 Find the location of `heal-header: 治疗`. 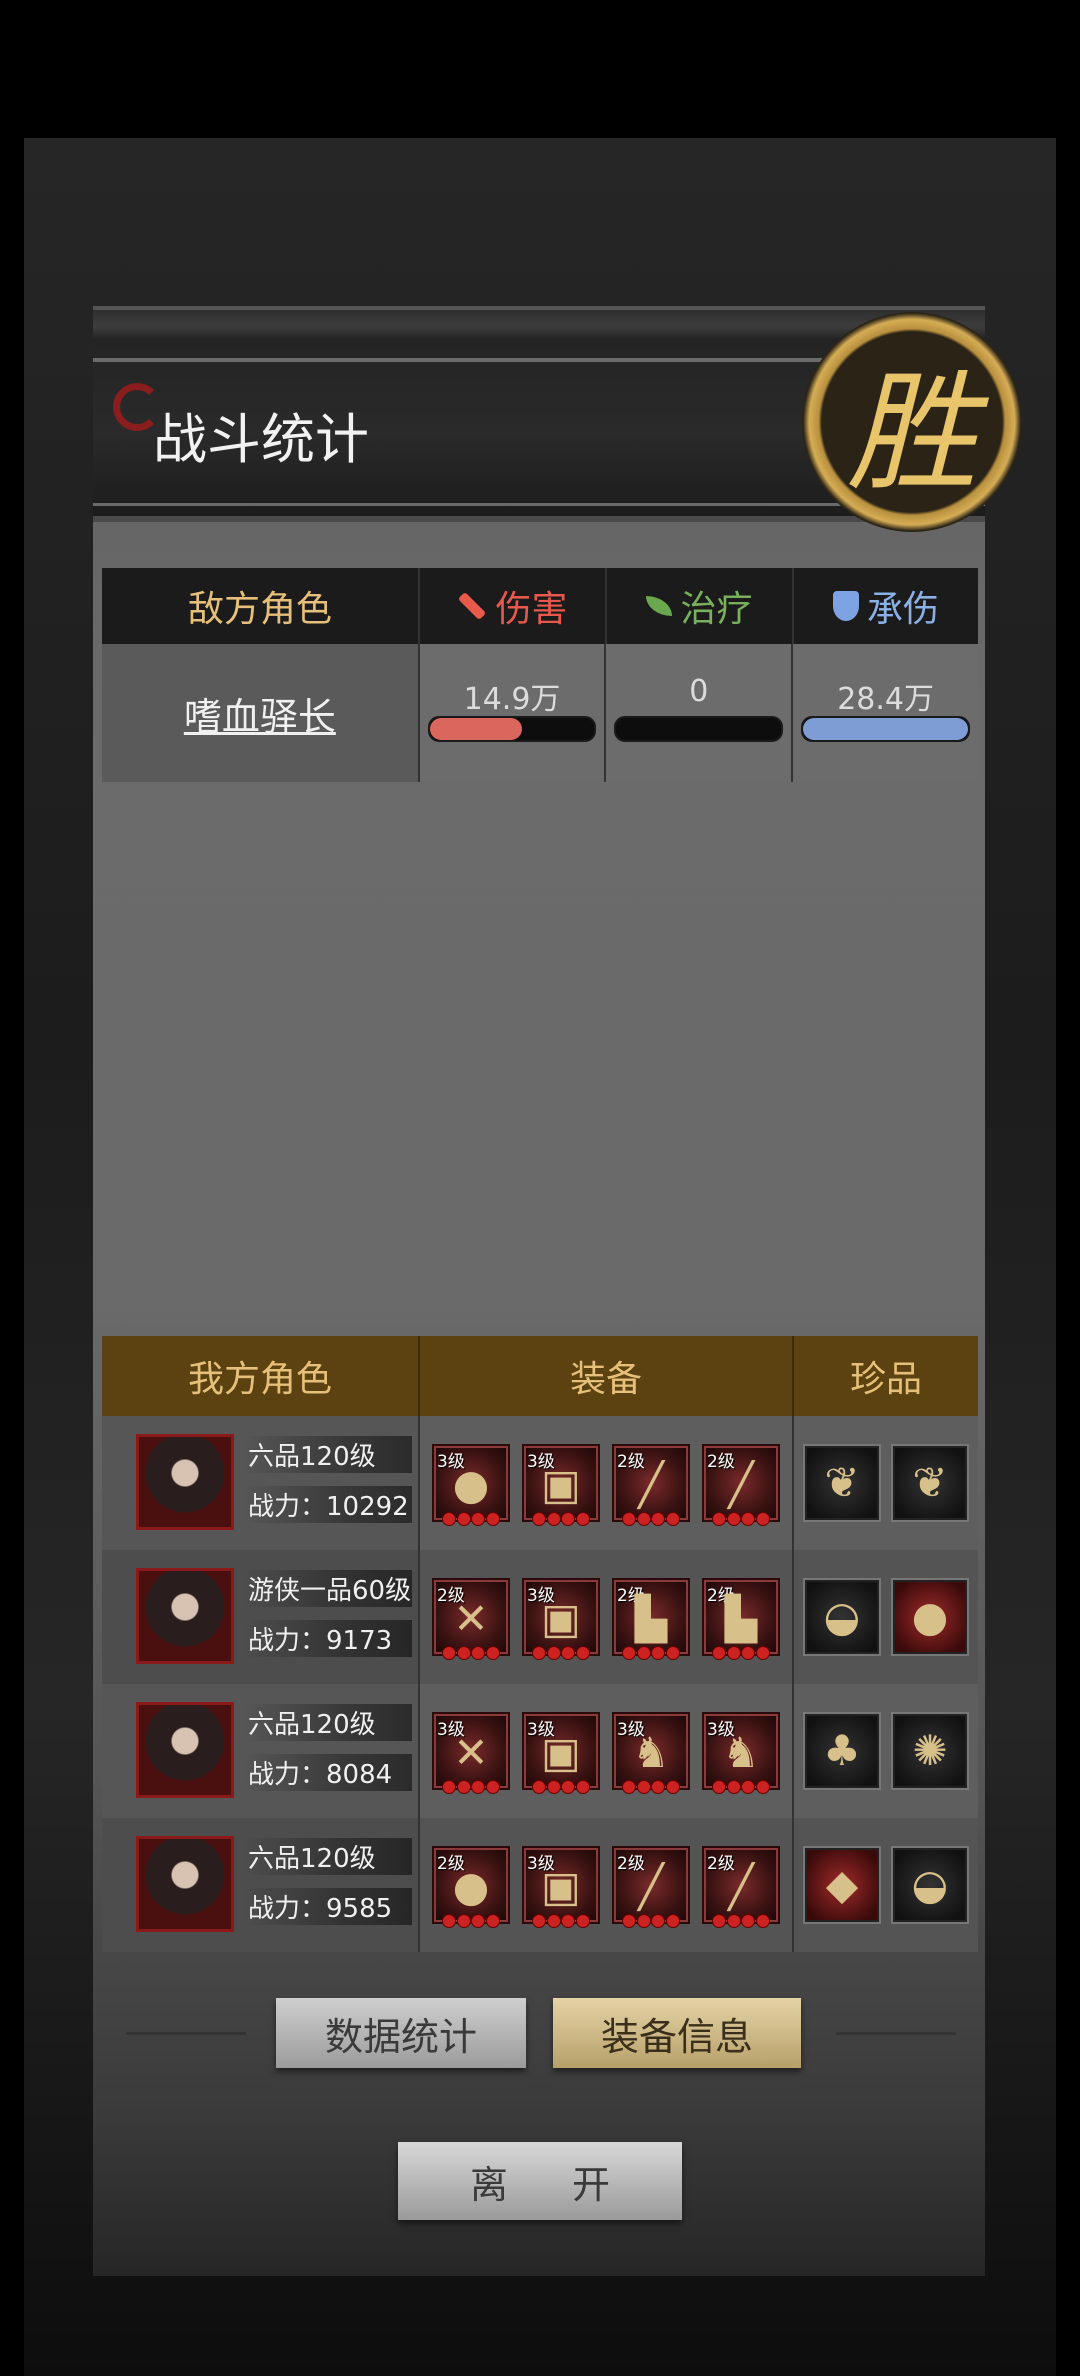

heal-header: 治疗 is located at coordinates (698, 606).